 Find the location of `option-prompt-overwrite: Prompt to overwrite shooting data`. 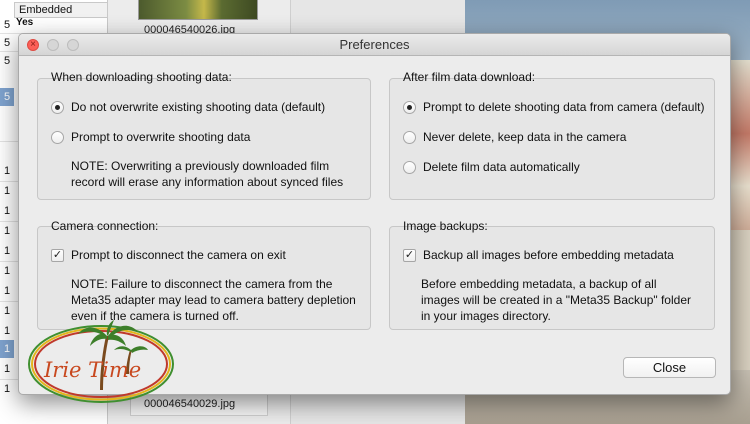

option-prompt-overwrite: Prompt to overwrite shooting data is located at coordinates (150, 137).